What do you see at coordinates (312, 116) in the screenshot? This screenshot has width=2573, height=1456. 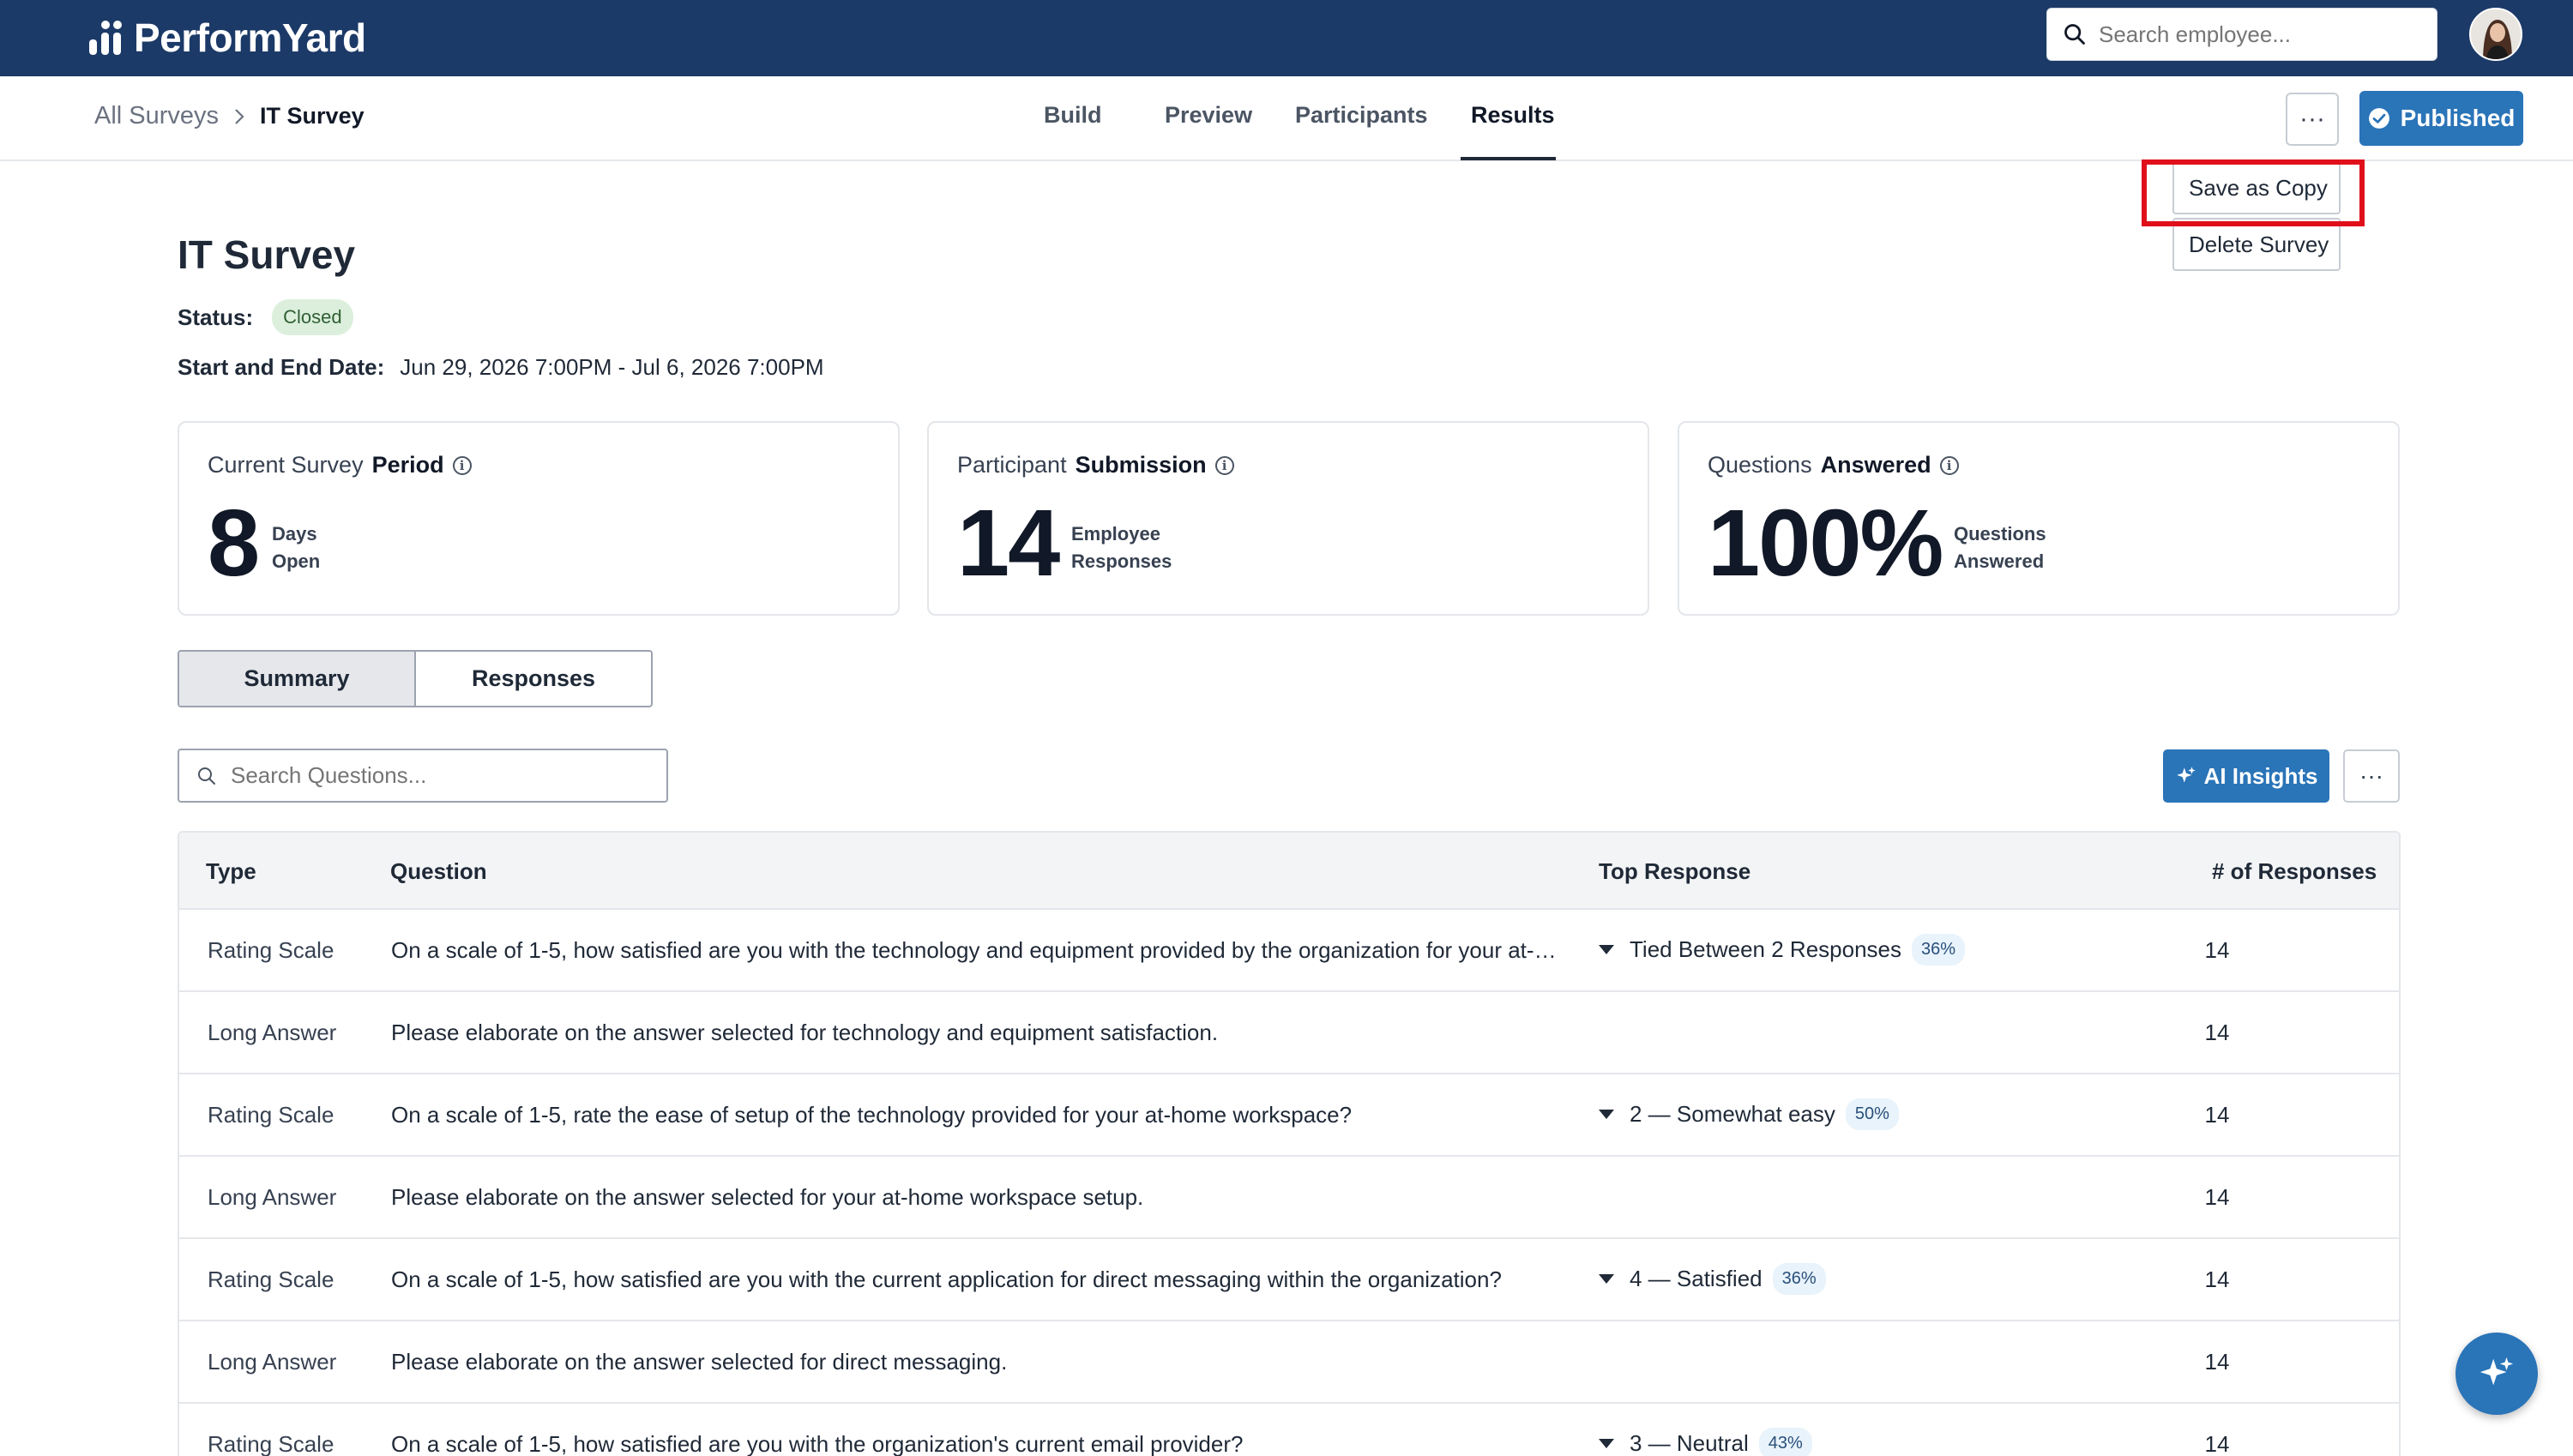 I see `breadcrumb-current: IT Survey` at bounding box center [312, 116].